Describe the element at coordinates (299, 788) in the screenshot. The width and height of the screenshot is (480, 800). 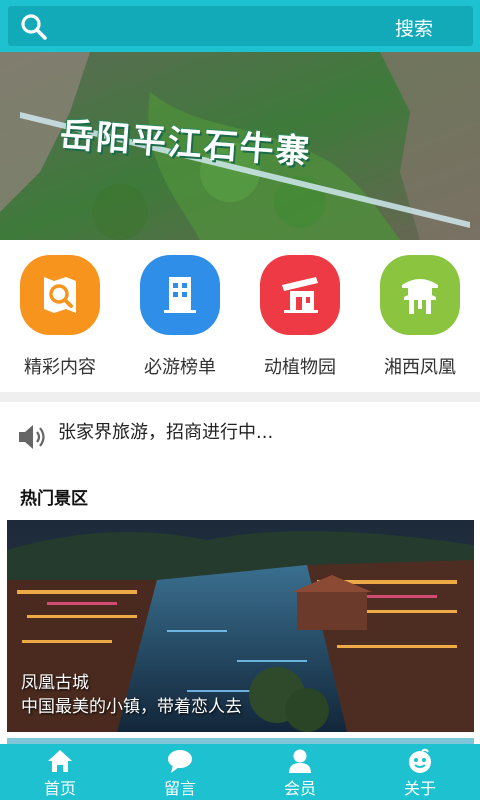
I see `tab-label: 会员` at that location.